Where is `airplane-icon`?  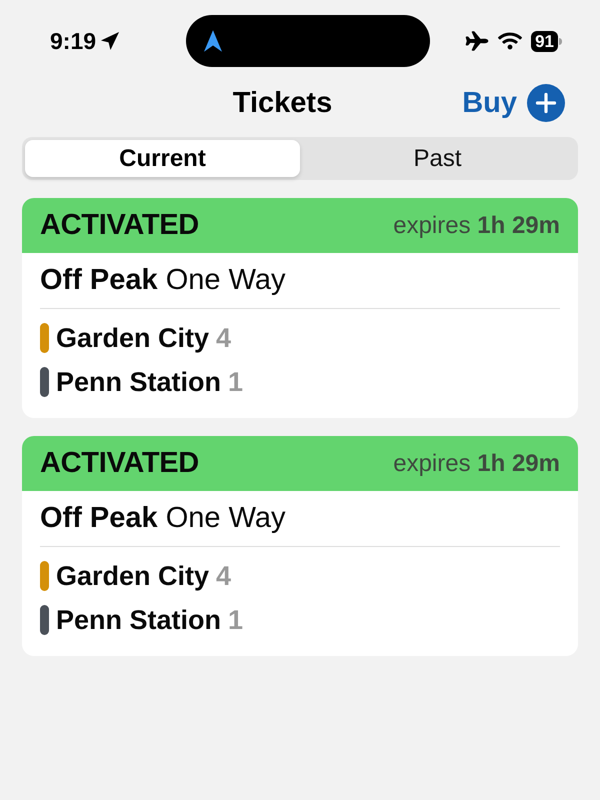 airplane-icon is located at coordinates (477, 41).